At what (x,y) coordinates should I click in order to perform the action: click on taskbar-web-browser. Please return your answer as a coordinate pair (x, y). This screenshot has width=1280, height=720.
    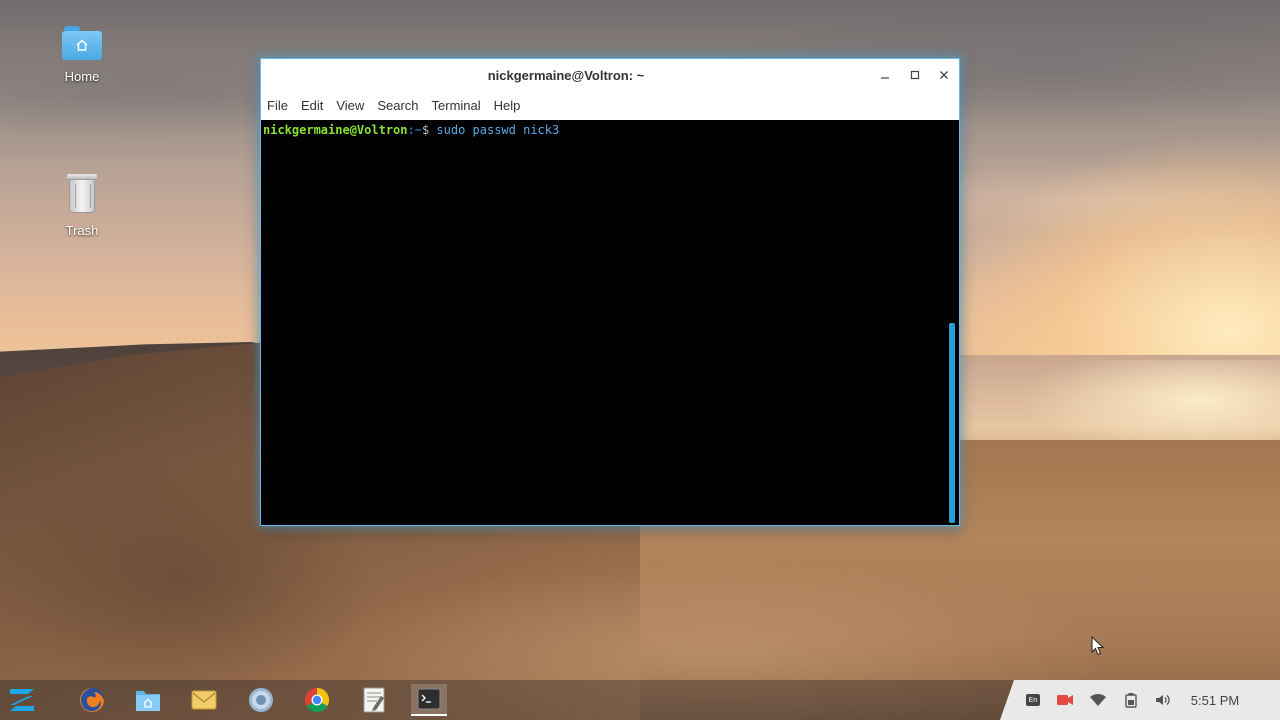
    Looking at the image, I should click on (261, 700).